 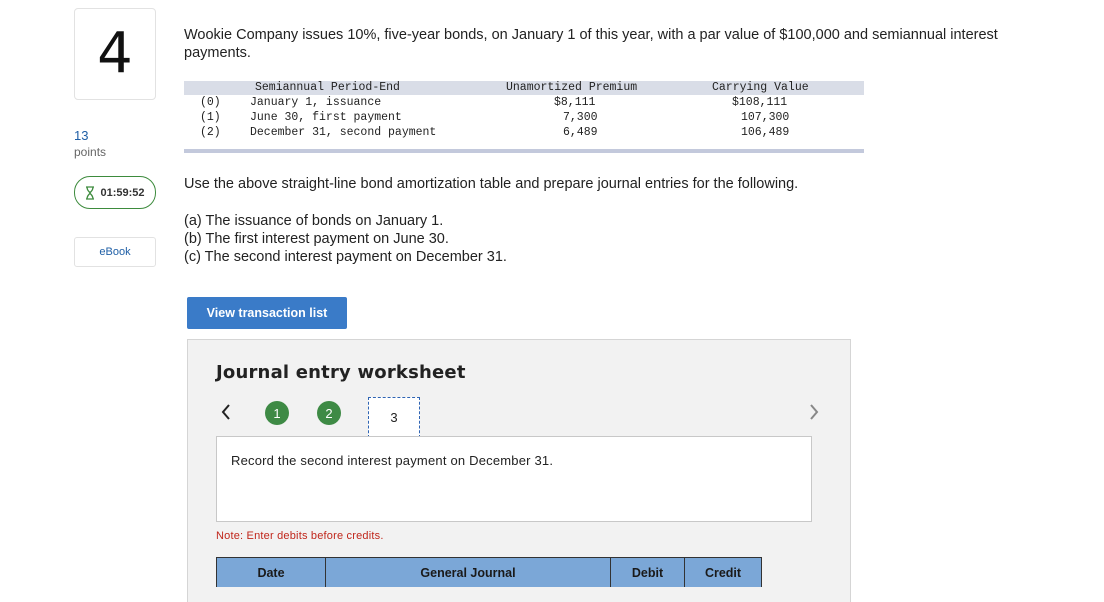 What do you see at coordinates (580, 132) in the screenshot?
I see `row-premium: 6,489` at bounding box center [580, 132].